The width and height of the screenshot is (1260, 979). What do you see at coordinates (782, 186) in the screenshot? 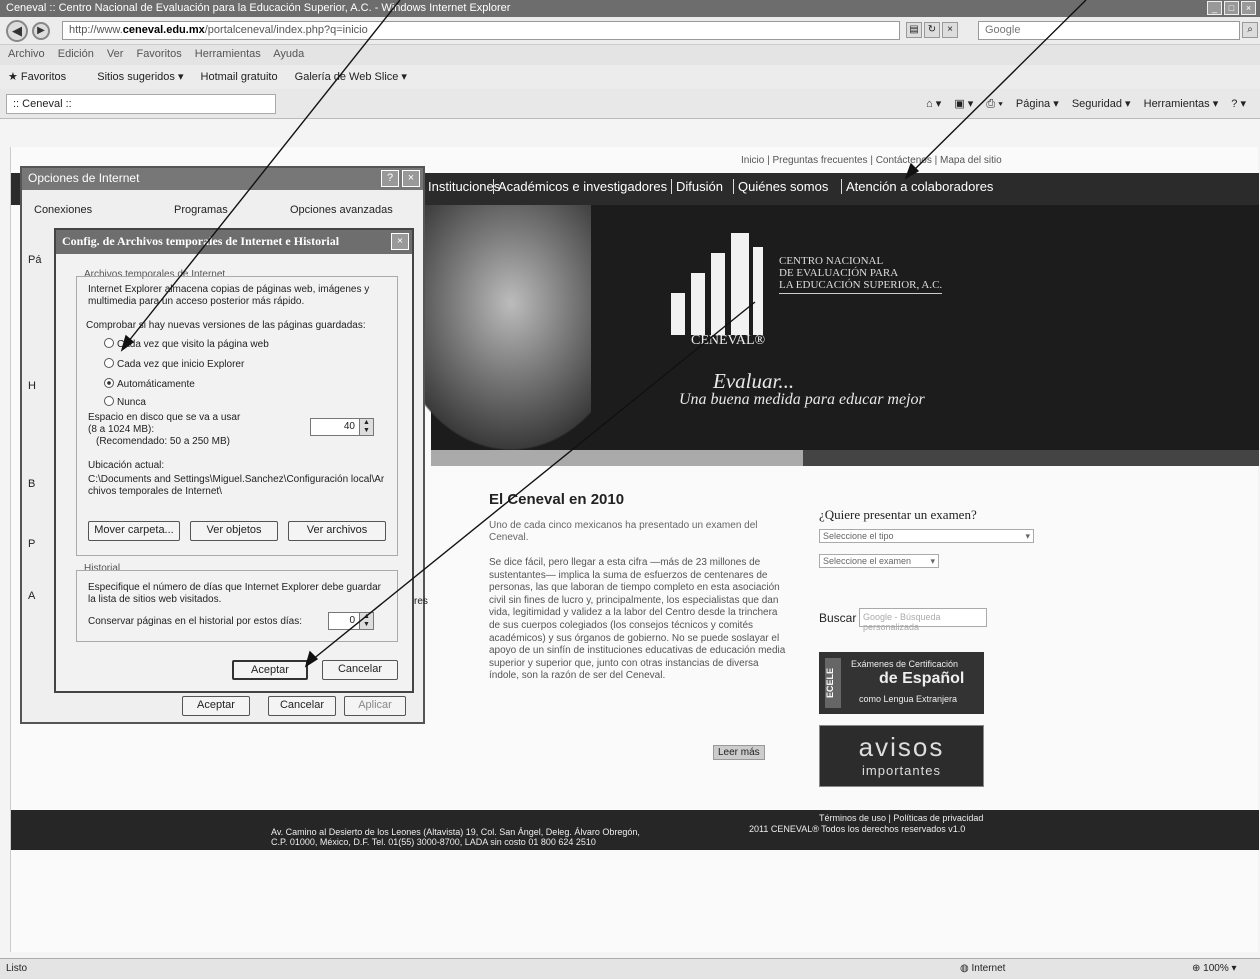
I see `nav-quienes-somos: Quiénes somos` at bounding box center [782, 186].